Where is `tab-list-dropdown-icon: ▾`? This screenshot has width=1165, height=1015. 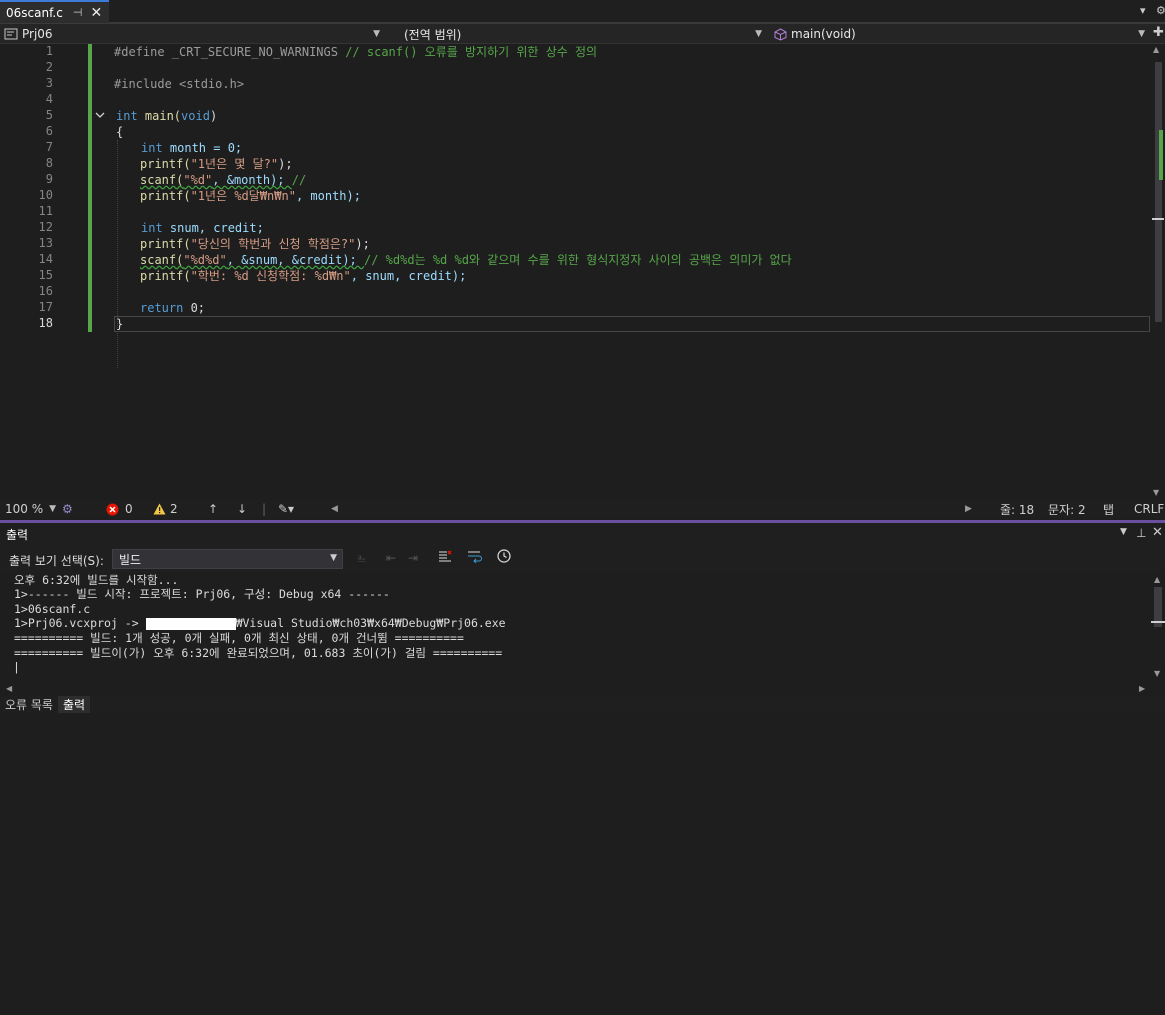
tab-list-dropdown-icon: ▾ is located at coordinates (1143, 10).